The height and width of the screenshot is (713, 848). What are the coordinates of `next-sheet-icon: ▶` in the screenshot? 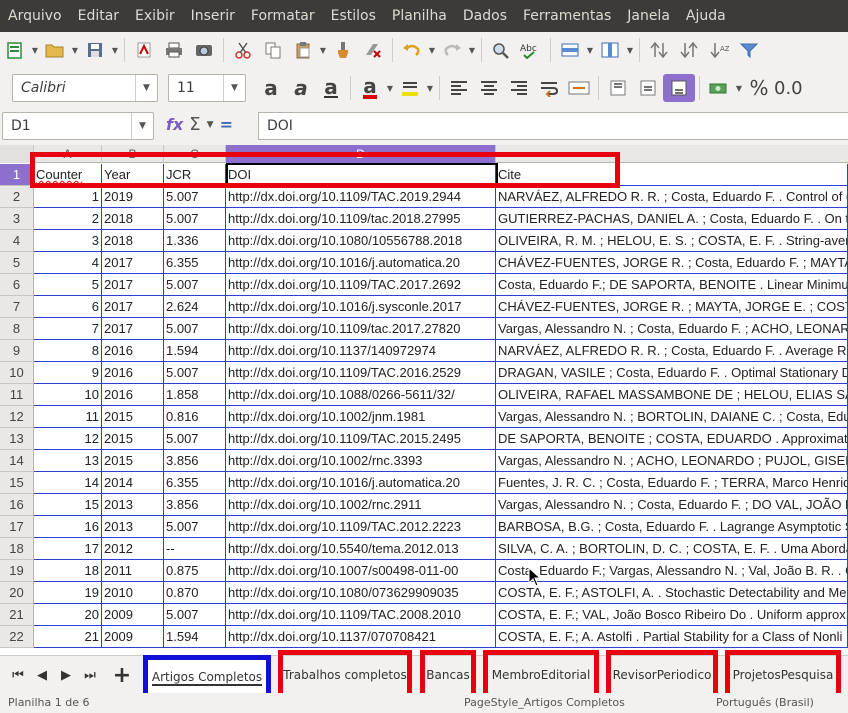 It's located at (66, 675).